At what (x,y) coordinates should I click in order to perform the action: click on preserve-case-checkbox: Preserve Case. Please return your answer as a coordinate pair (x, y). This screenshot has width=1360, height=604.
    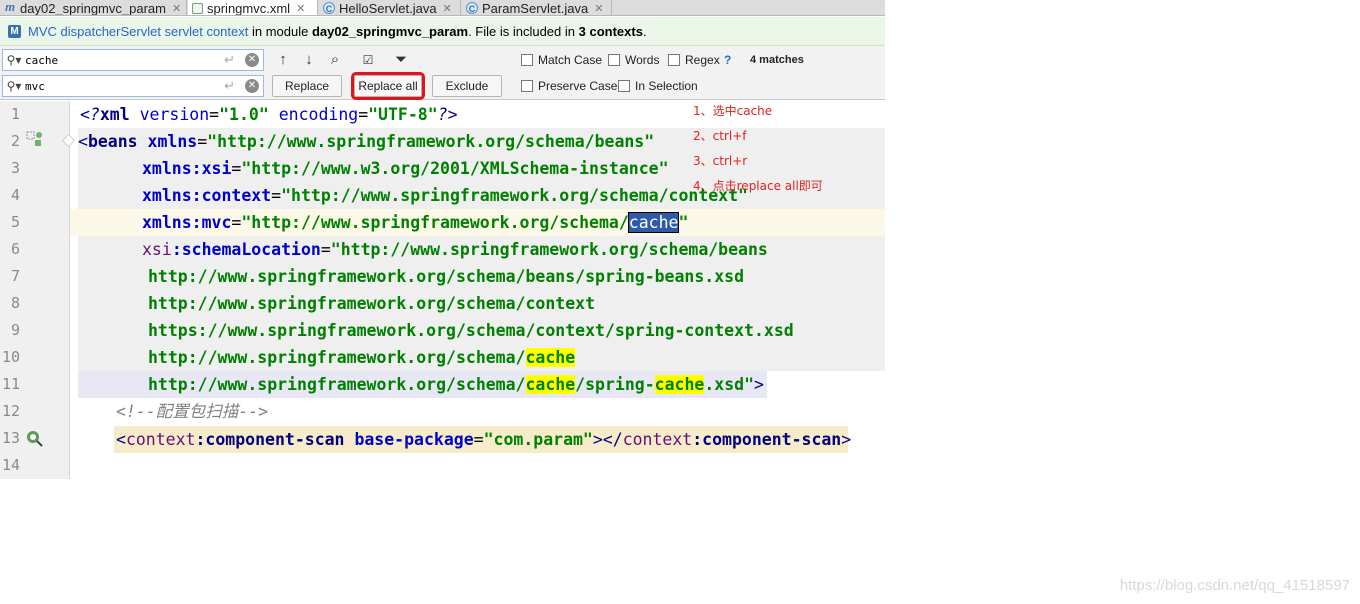
    Looking at the image, I should click on (569, 86).